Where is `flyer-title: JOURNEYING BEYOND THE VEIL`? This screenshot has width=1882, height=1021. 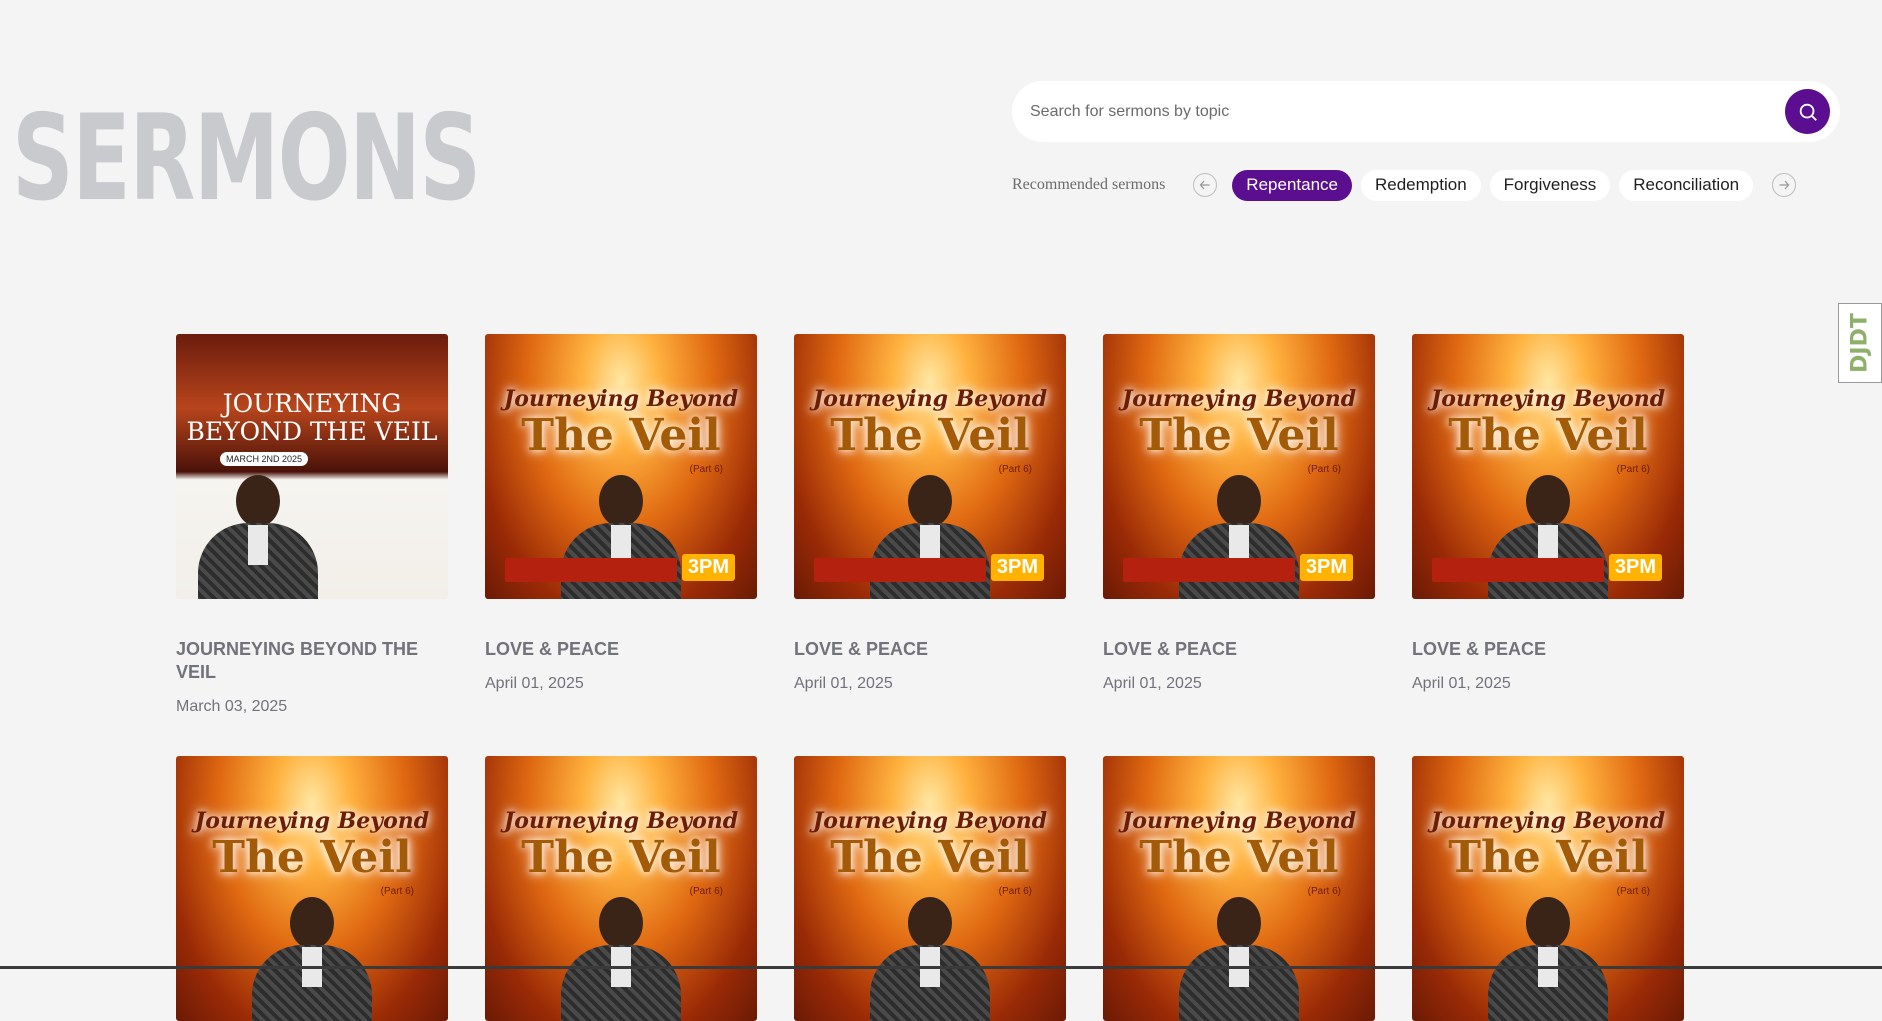
flyer-title: JOURNEYING BEYOND THE VEIL is located at coordinates (312, 417).